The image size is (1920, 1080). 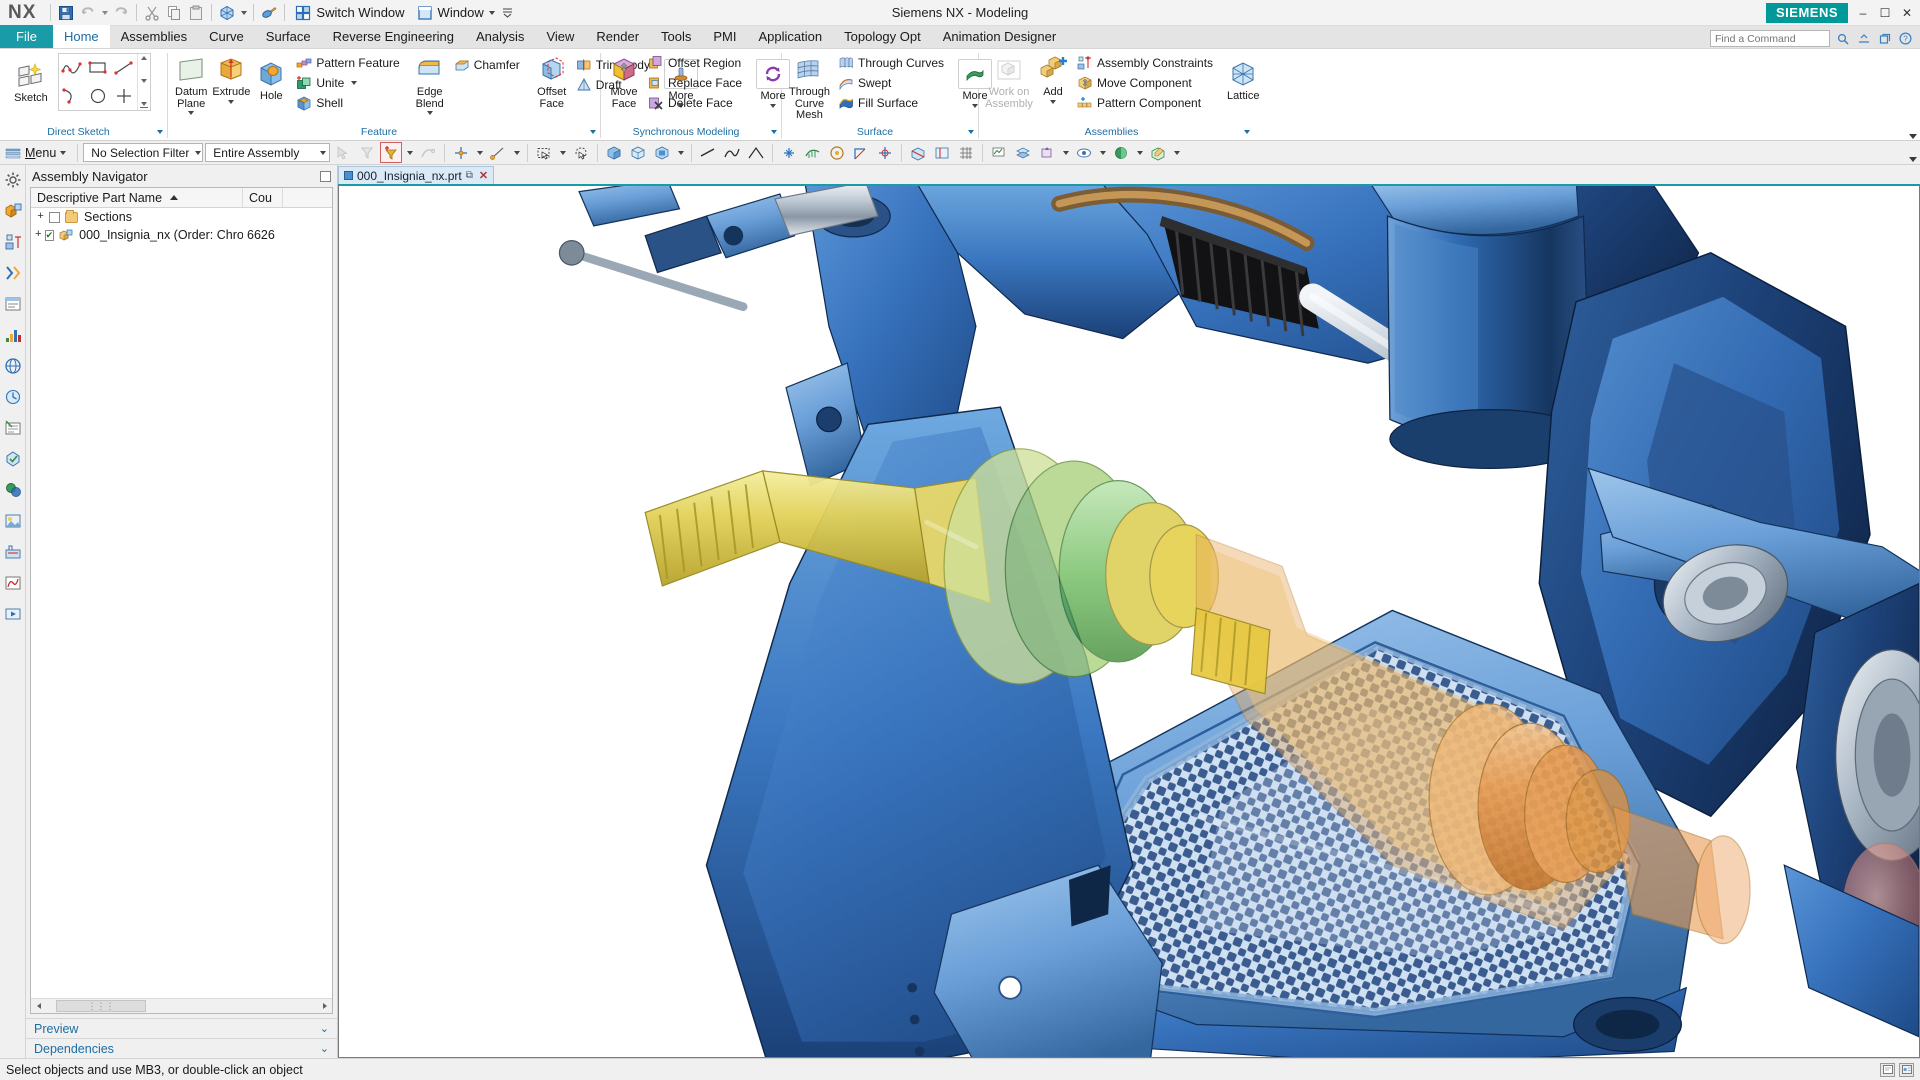 What do you see at coordinates (516, 152) in the screenshot?
I see `snap-point-dropdown-icon` at bounding box center [516, 152].